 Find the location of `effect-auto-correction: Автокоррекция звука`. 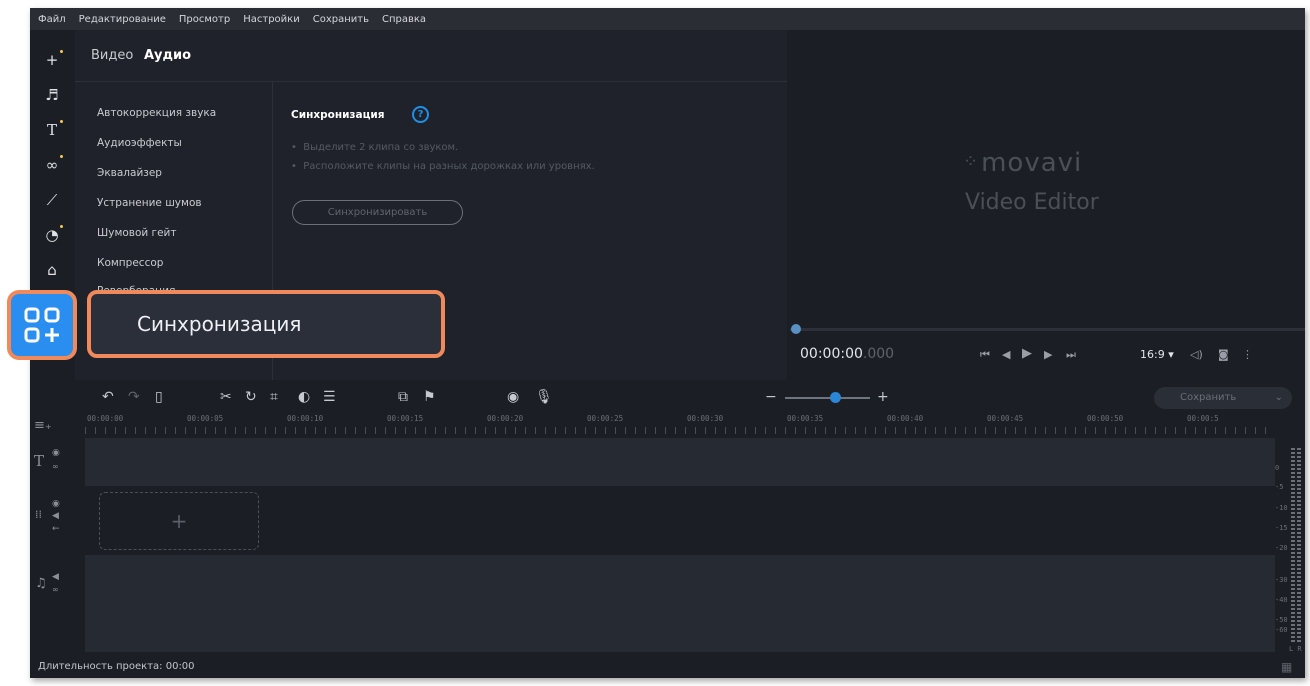

effect-auto-correction: Автокоррекция звука is located at coordinates (156, 113).